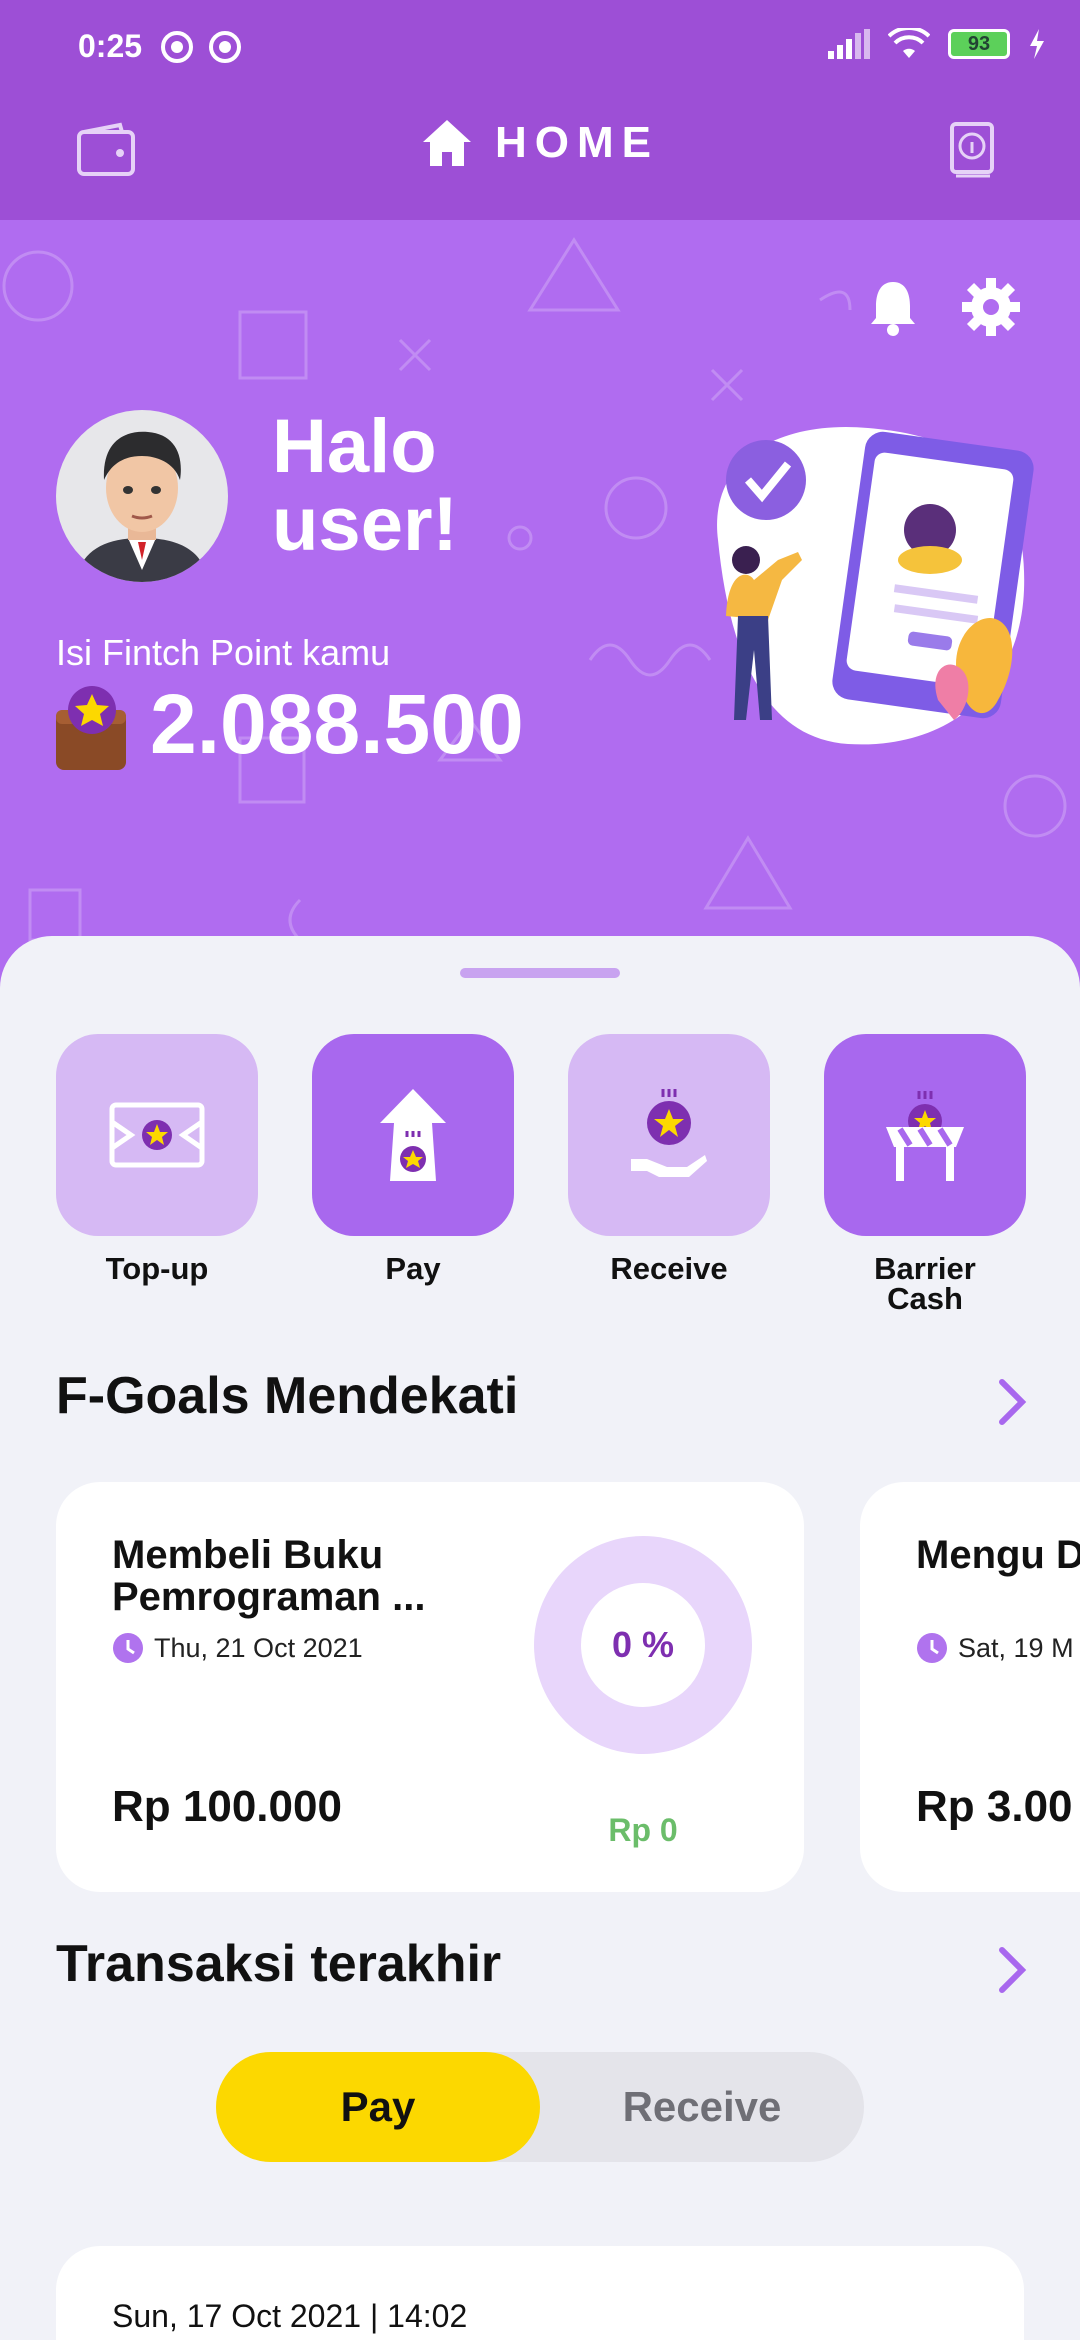 This screenshot has height=2340, width=1080. I want to click on status-notification-icons, so click(201, 47).